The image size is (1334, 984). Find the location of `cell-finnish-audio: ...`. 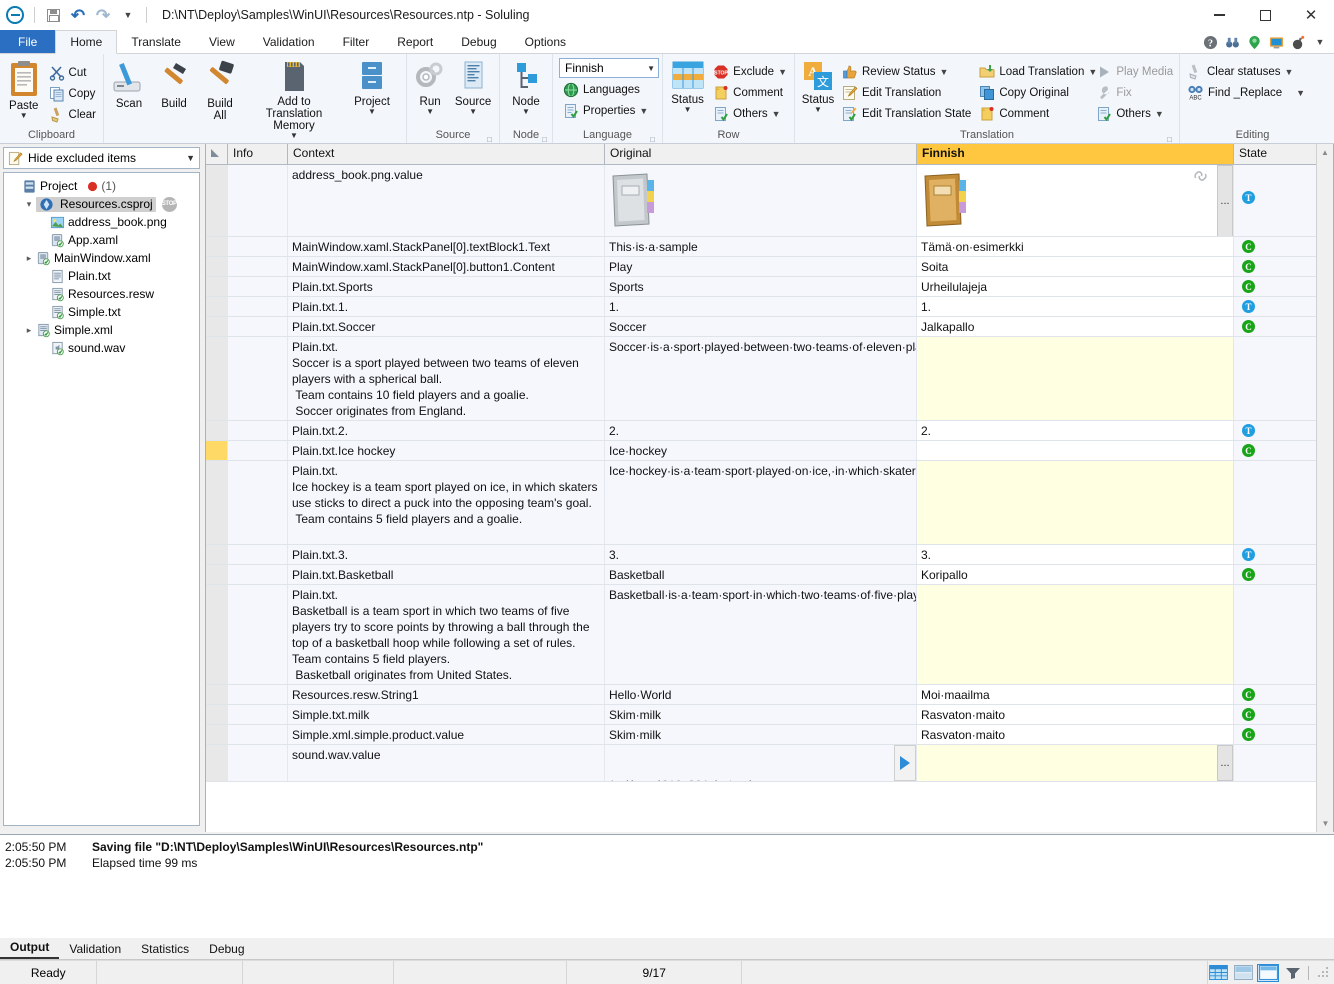

cell-finnish-audio: ... is located at coordinates (1075, 763).